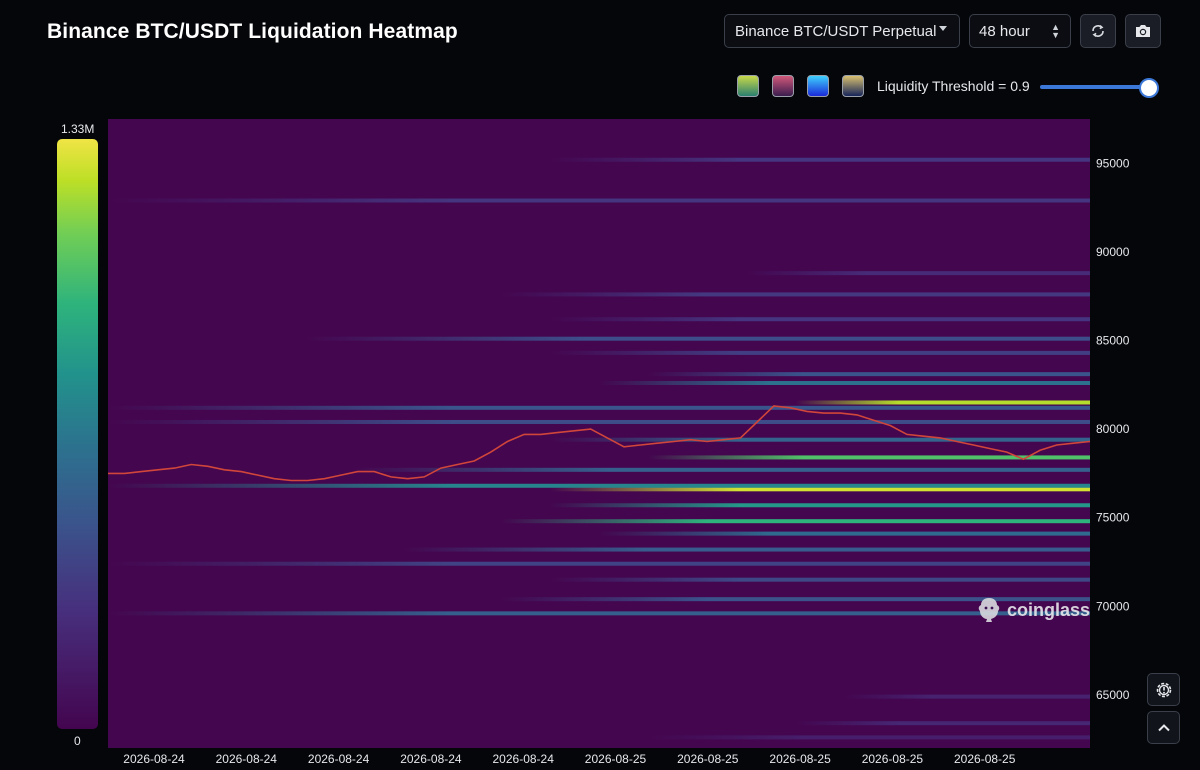 This screenshot has height=770, width=1200. What do you see at coordinates (1113, 340) in the screenshot?
I see `y-tick-label: 85000` at bounding box center [1113, 340].